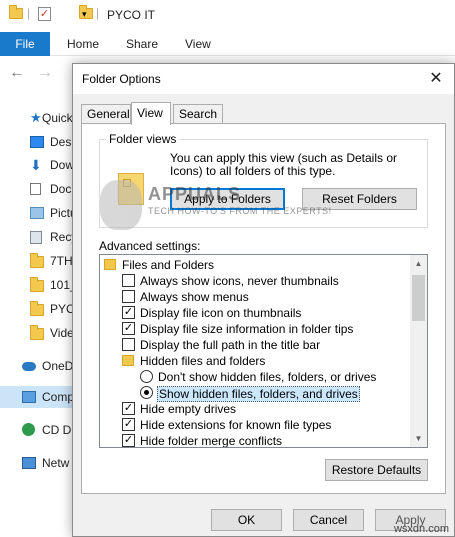 This screenshot has width=455, height=537. I want to click on nav-item-folder-7th: 7TH, so click(40, 261).